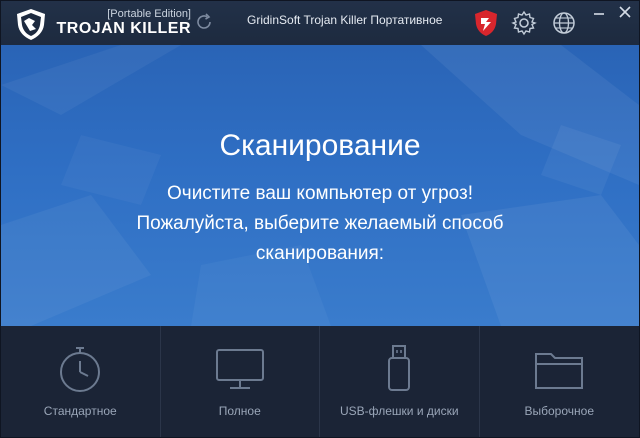  Describe the element at coordinates (486, 23) in the screenshot. I see `shield-icon` at that location.